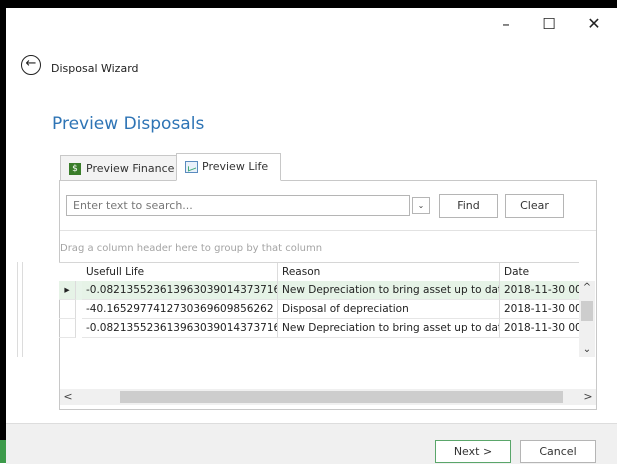 Image resolution: width=617 pixels, height=464 pixels. Describe the element at coordinates (67, 290) in the screenshot. I see `row-indicator-icon: ▸` at that location.